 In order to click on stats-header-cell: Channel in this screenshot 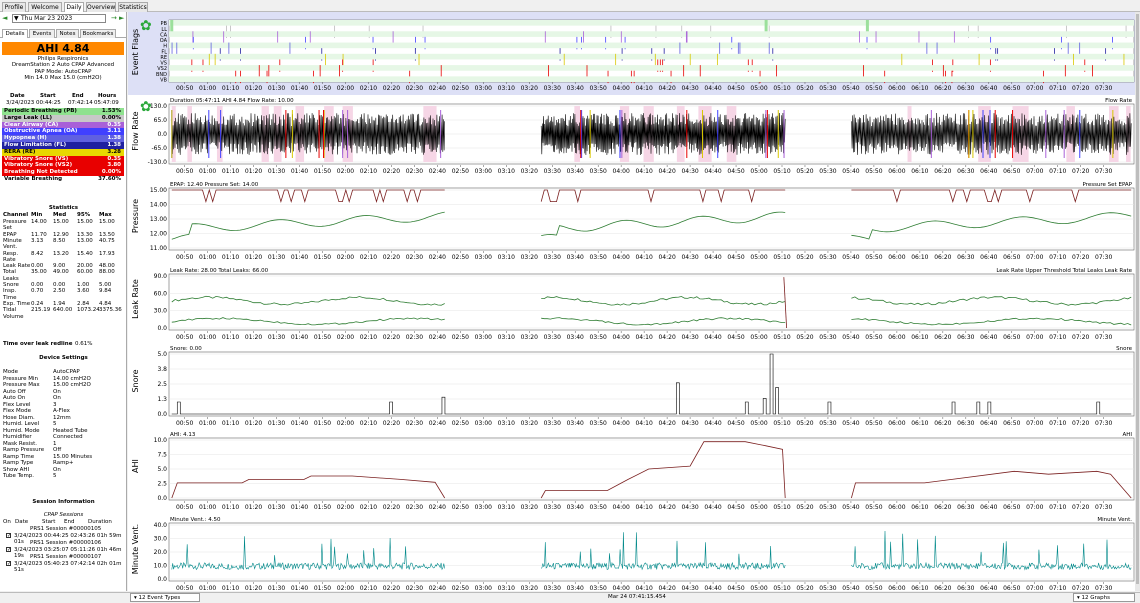, I will do `click(16, 215)`.